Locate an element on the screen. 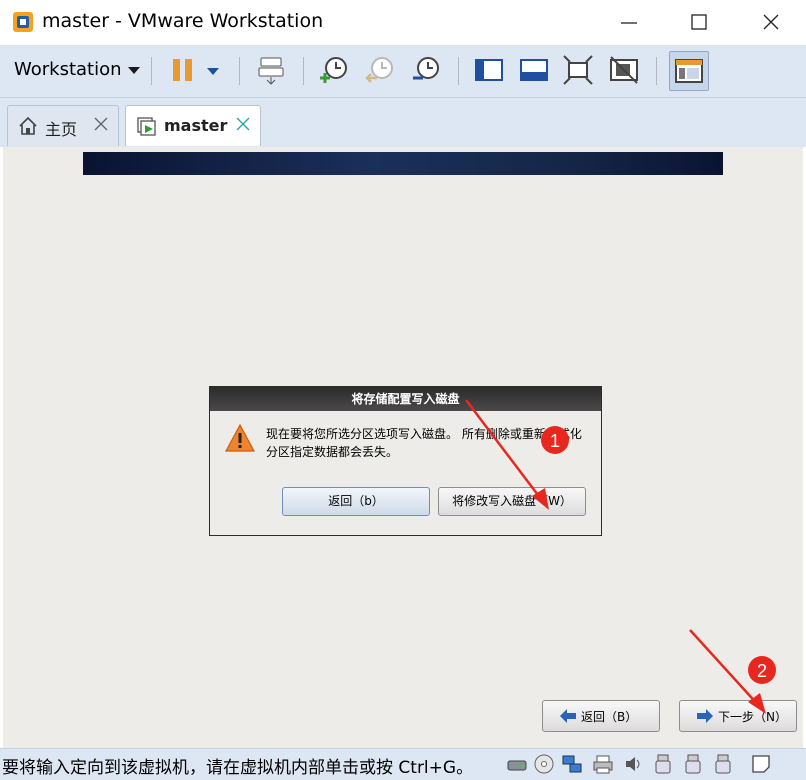 The width and height of the screenshot is (806, 780). installer-back-button: 返回（B） is located at coordinates (601, 716).